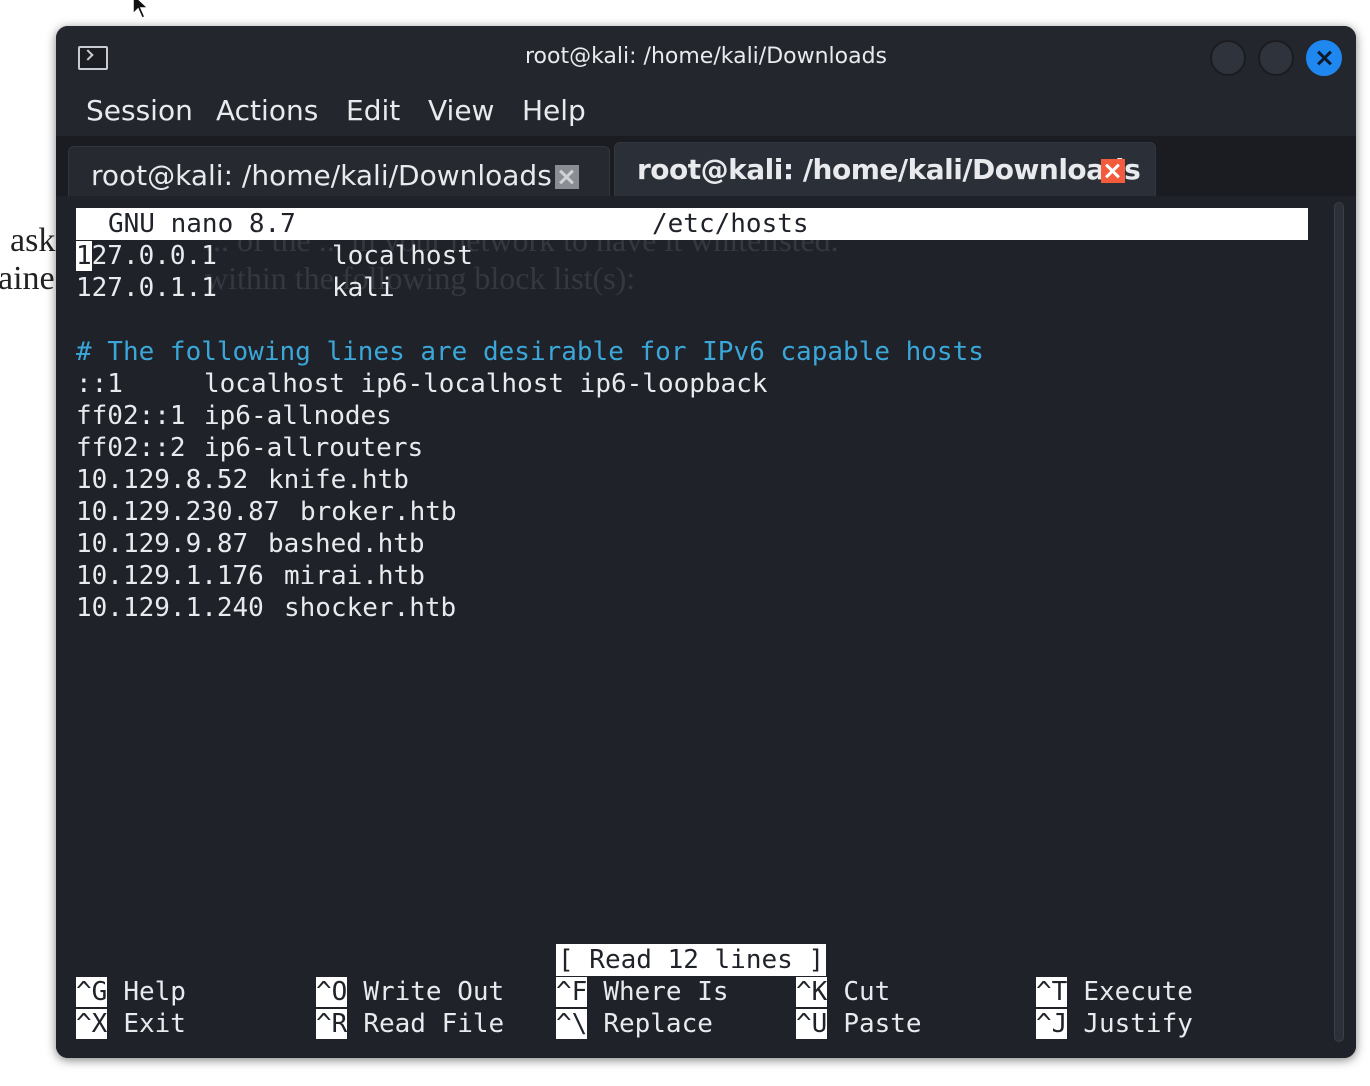 This screenshot has height=1086, width=1370. Describe the element at coordinates (267, 110) in the screenshot. I see `menu-actions: Actions` at that location.